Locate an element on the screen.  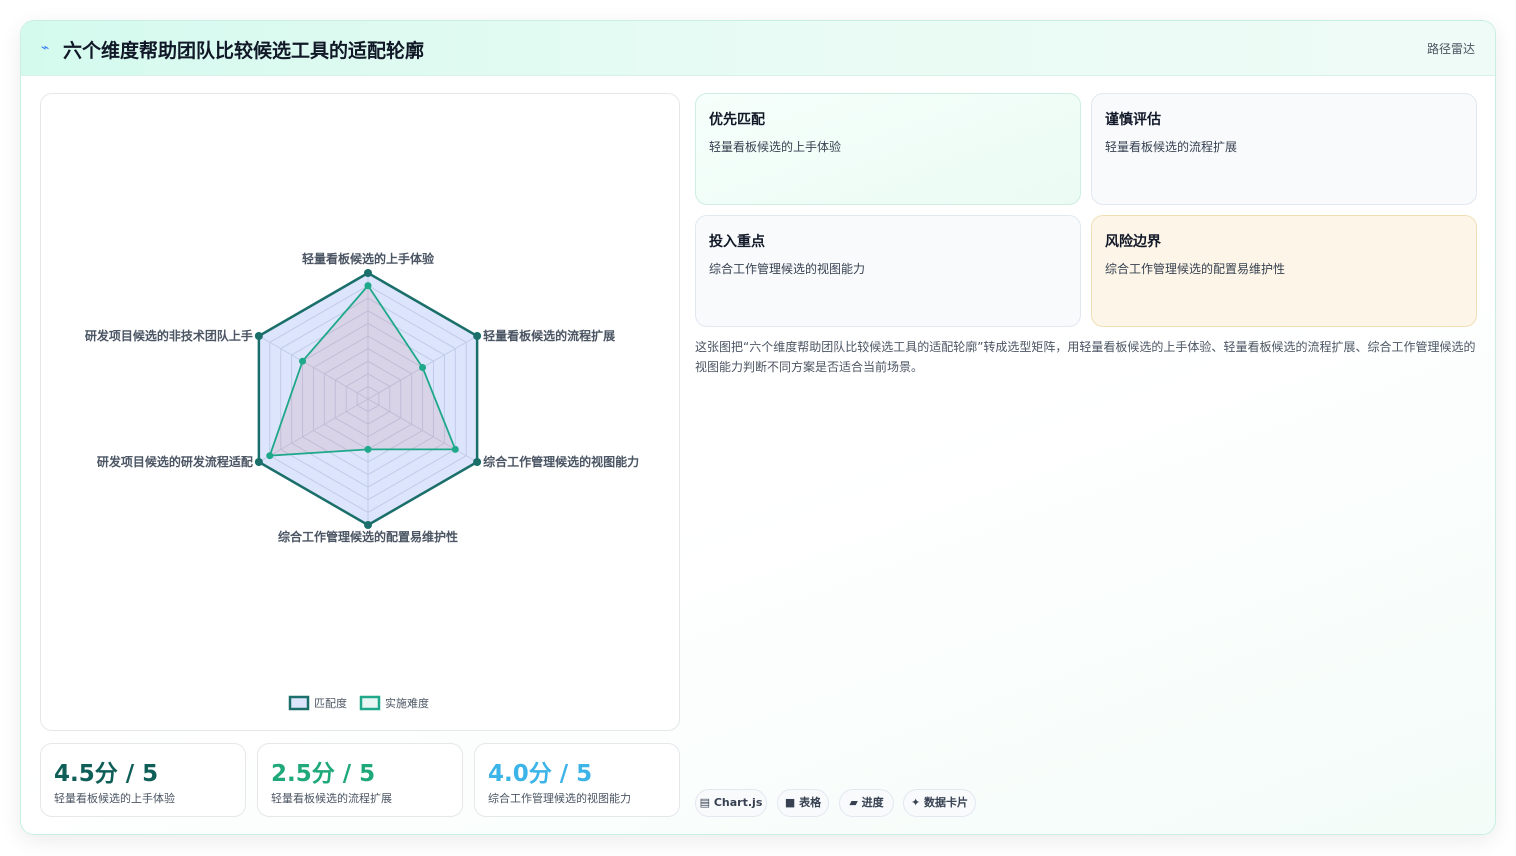
chip-label: 表格 is located at coordinates (810, 802).